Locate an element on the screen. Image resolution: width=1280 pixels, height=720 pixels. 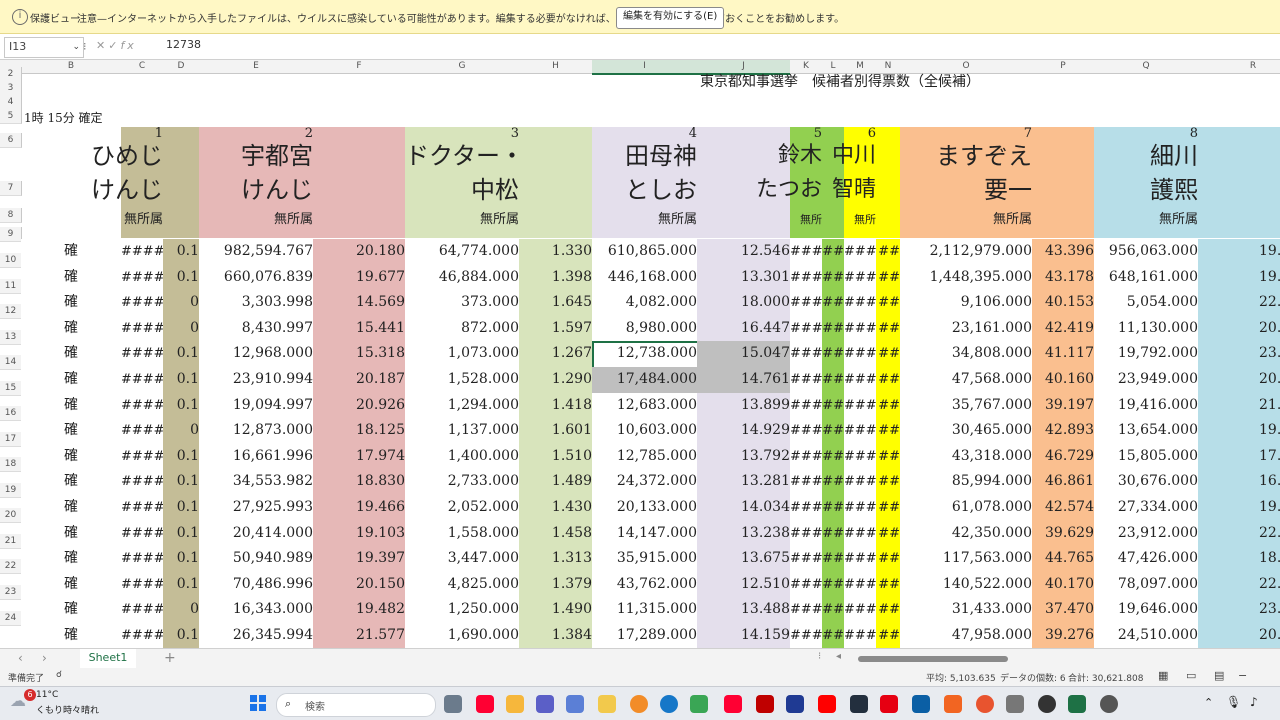
enable-editing-button: 編集を有効にする(E) is located at coordinates (670, 18).